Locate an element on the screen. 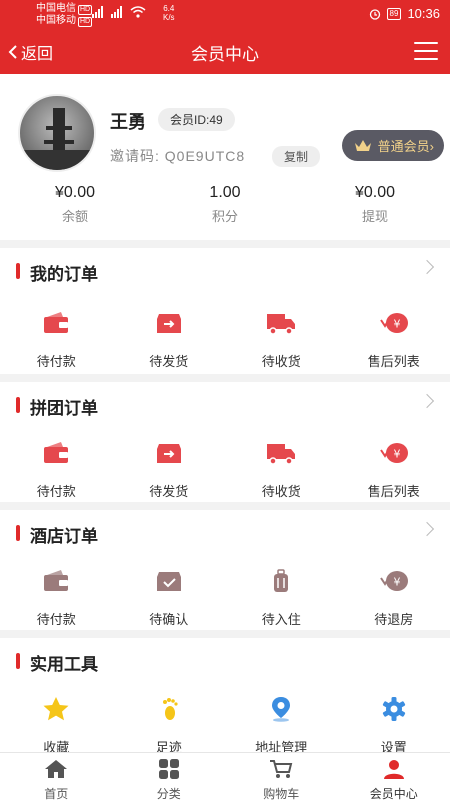 This screenshot has height=800, width=450. nav-category: 分类 is located at coordinates (169, 776).